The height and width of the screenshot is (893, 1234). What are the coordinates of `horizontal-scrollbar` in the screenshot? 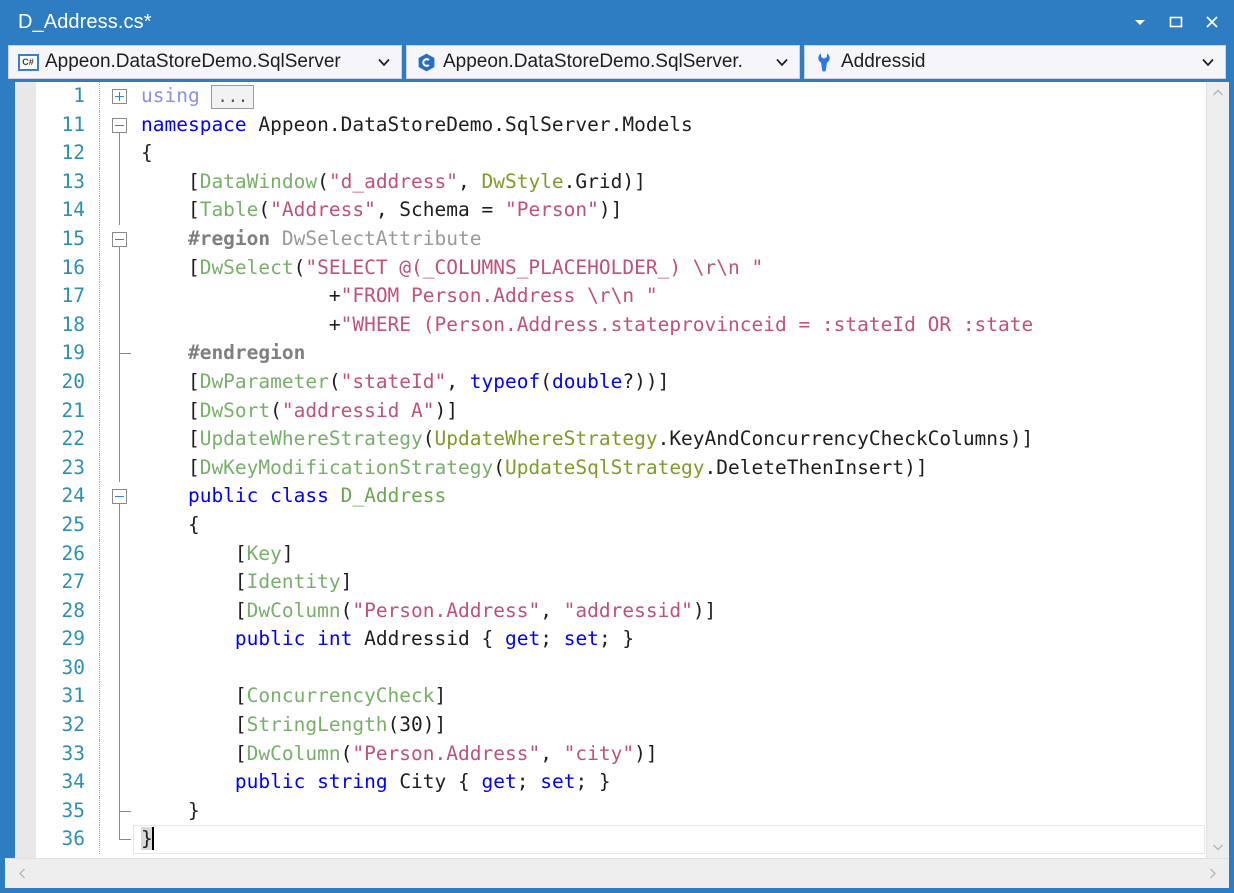 It's located at (617, 873).